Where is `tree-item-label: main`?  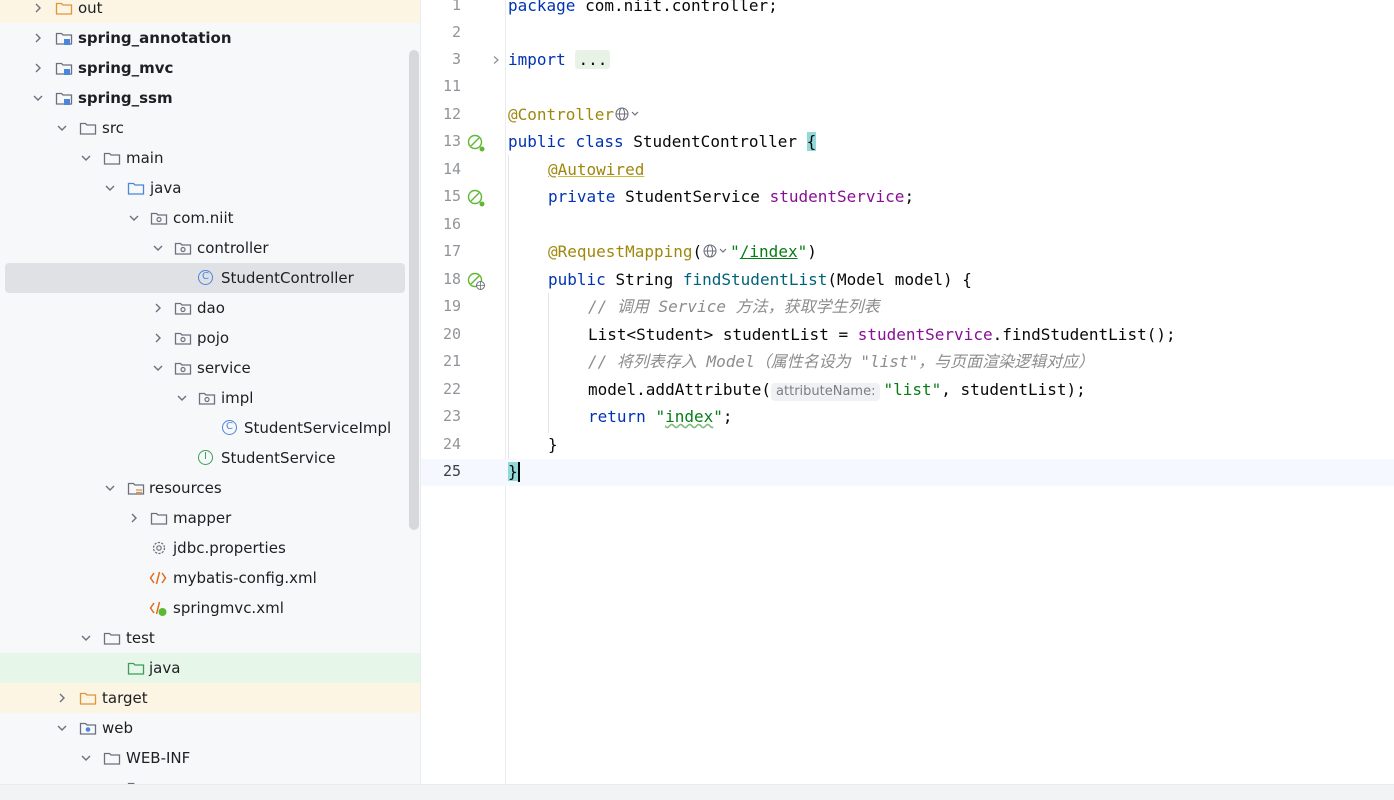
tree-item-label: main is located at coordinates (145, 158).